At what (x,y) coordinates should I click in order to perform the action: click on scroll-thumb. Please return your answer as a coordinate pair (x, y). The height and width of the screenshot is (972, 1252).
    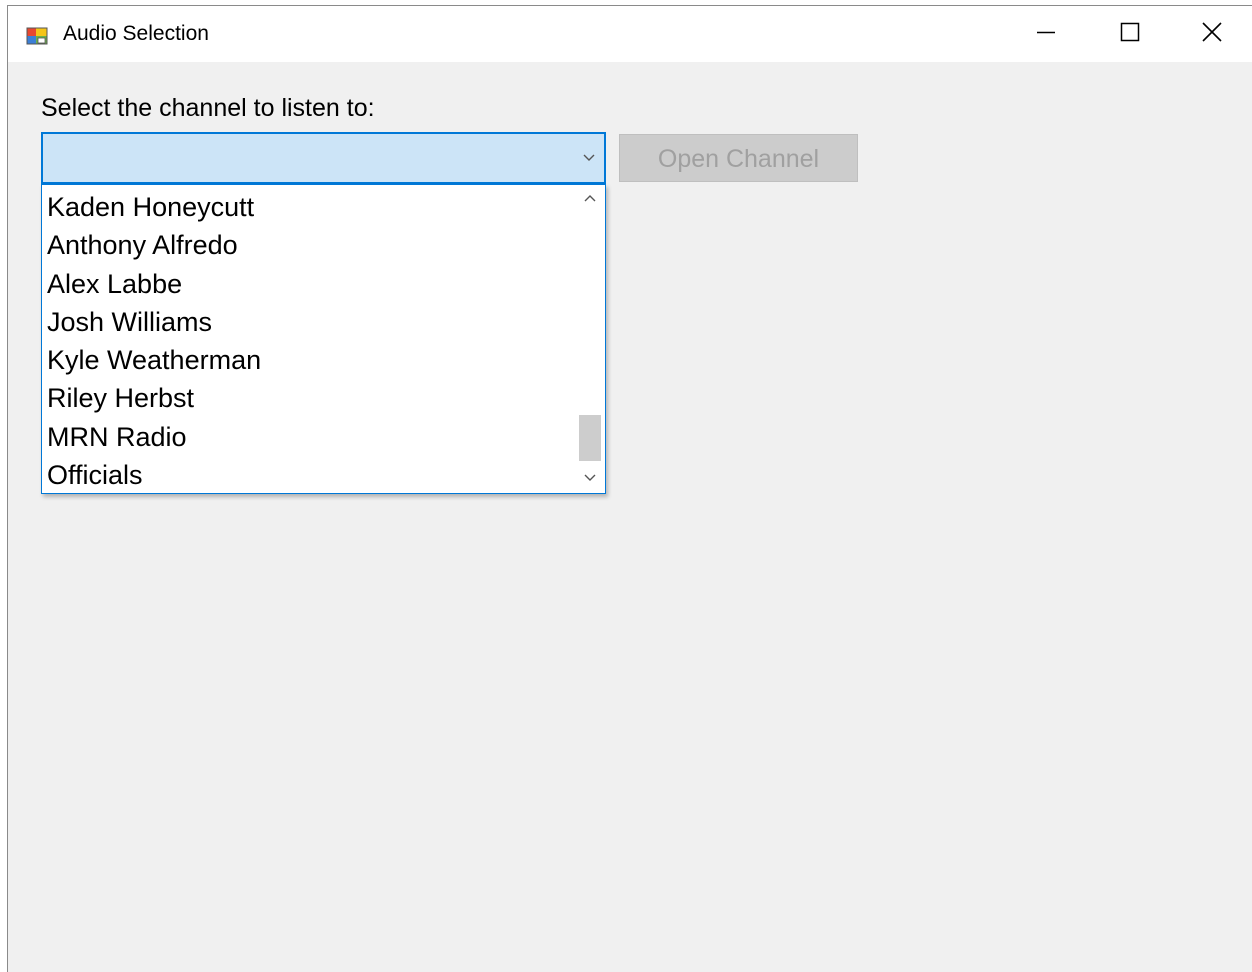
    Looking at the image, I should click on (590, 438).